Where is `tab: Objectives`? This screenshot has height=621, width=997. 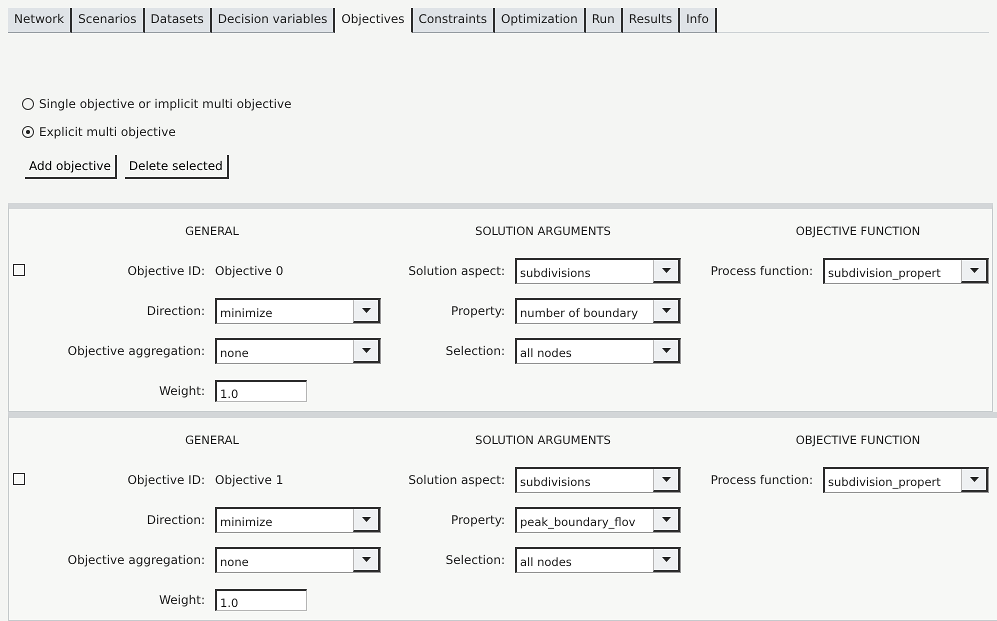 tab: Objectives is located at coordinates (374, 20).